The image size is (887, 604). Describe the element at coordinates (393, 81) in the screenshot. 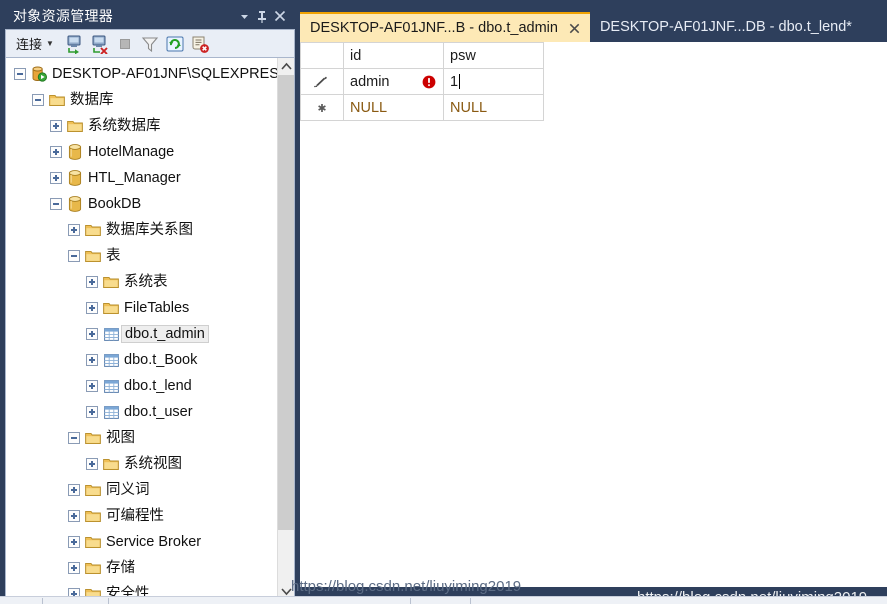

I see `cell-id-row1: admin` at that location.